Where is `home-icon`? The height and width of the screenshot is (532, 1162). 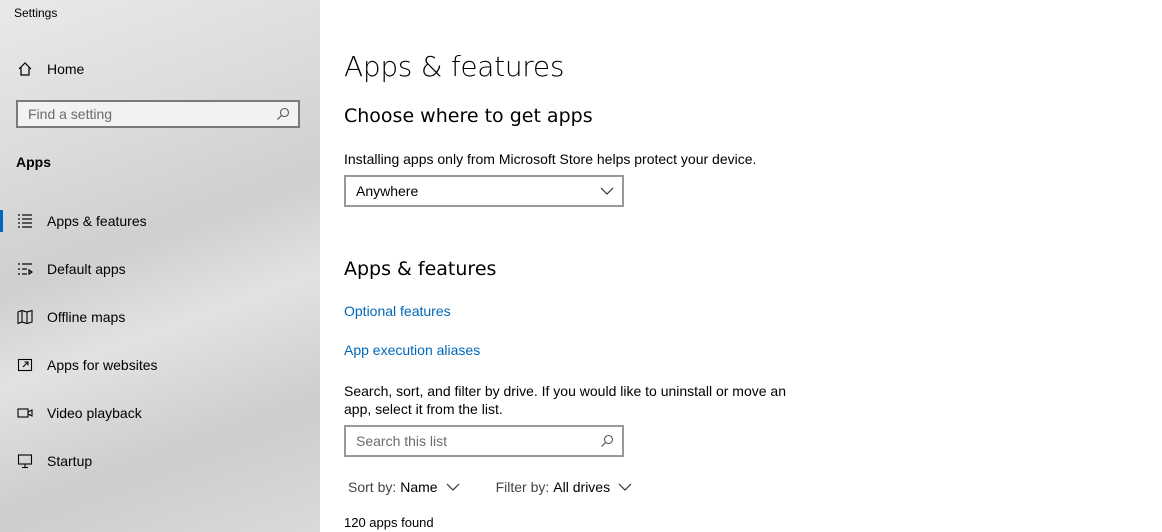 home-icon is located at coordinates (25, 69).